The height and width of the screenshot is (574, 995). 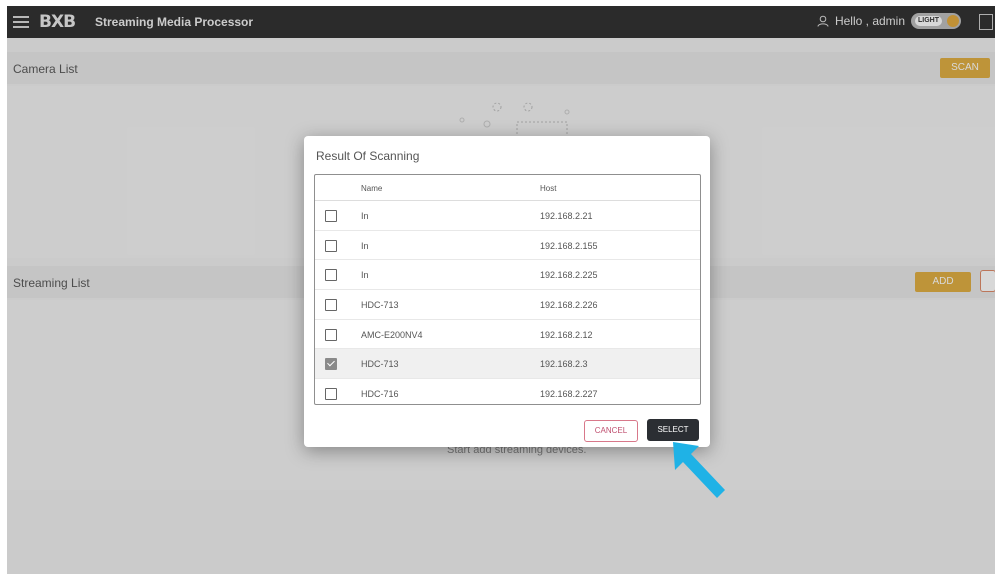 What do you see at coordinates (564, 364) in the screenshot?
I see `row-host: 192.168.2.3` at bounding box center [564, 364].